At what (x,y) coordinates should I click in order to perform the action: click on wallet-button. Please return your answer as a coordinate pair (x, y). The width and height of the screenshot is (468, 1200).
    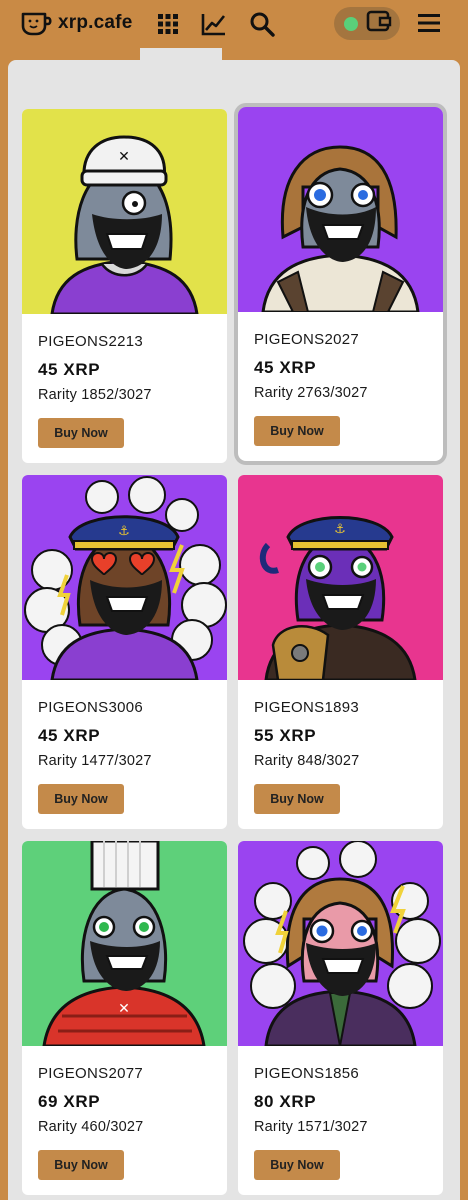
    Looking at the image, I should click on (367, 23).